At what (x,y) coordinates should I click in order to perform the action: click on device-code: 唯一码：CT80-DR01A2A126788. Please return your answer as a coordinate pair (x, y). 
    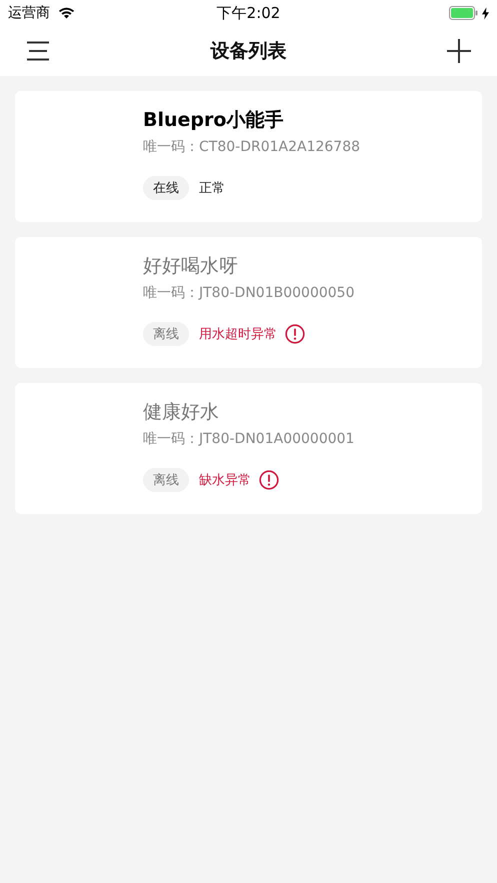
    Looking at the image, I should click on (251, 147).